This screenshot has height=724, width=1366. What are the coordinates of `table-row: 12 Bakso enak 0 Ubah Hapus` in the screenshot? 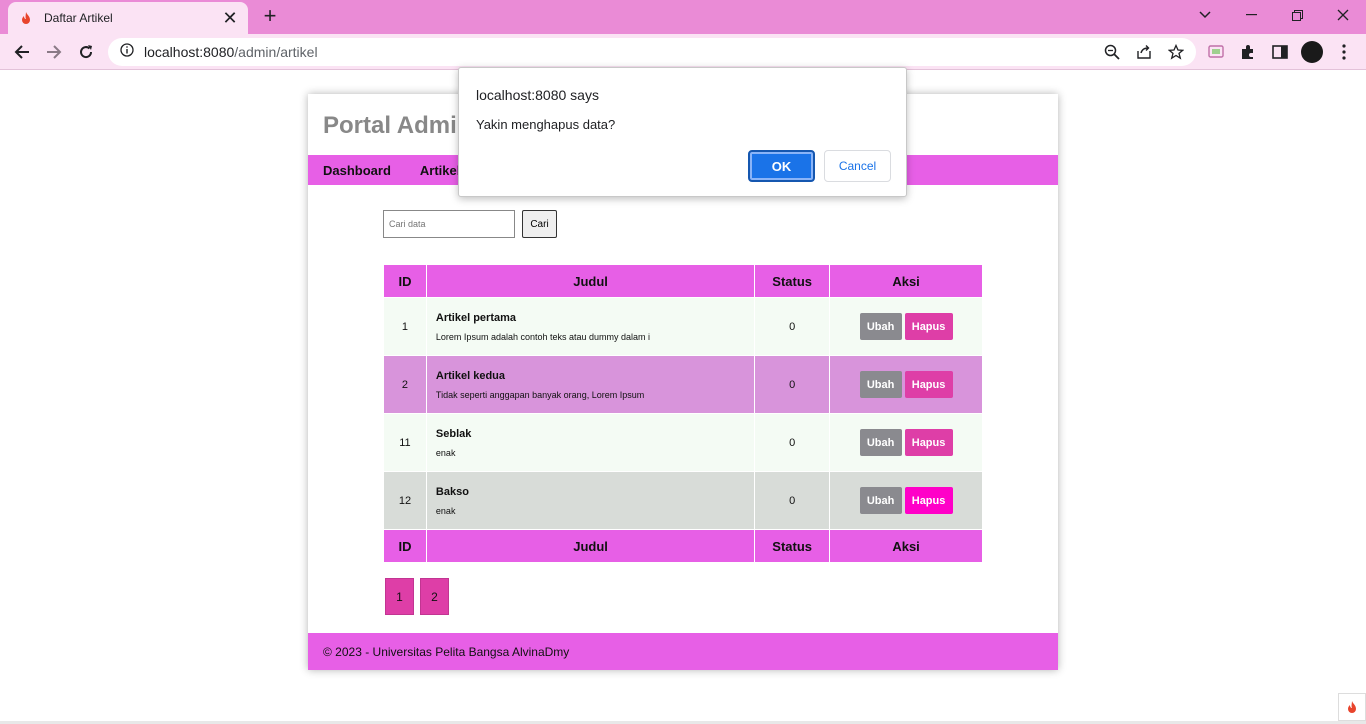 It's located at (683, 500).